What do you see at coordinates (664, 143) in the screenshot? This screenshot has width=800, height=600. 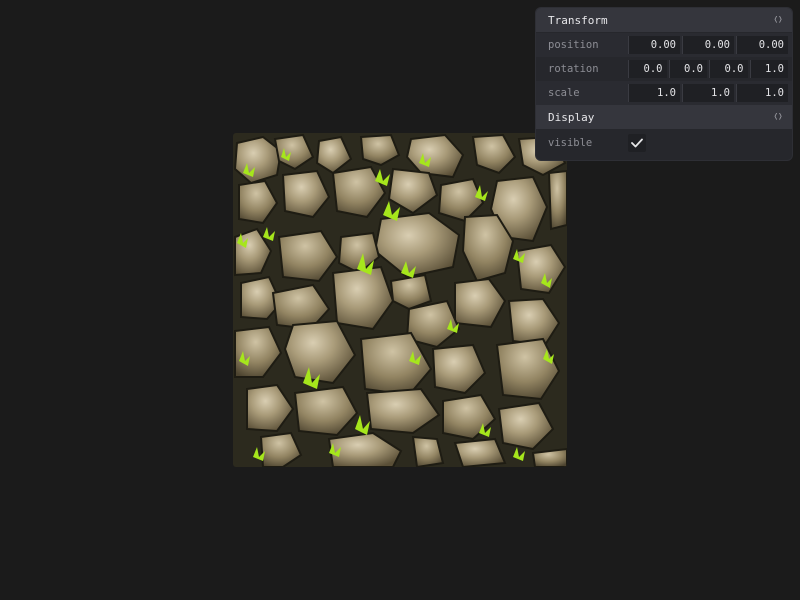 I see `visible-row: visible` at bounding box center [664, 143].